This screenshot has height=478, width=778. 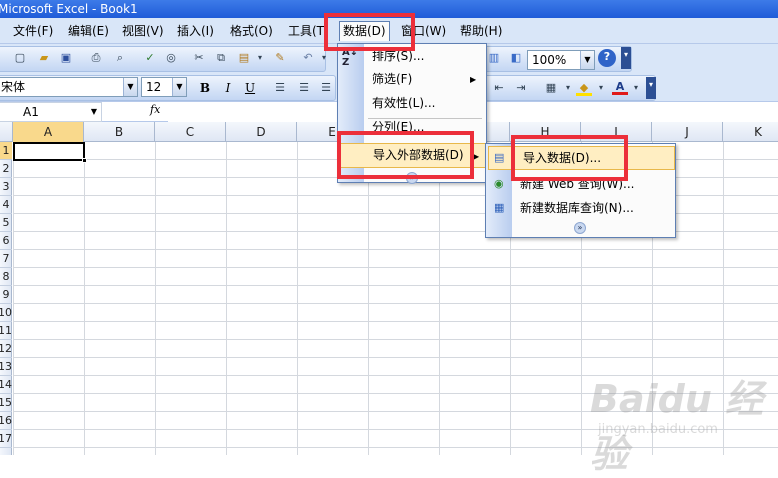 I want to click on fill-color-icon: ◆, so click(x=584, y=88).